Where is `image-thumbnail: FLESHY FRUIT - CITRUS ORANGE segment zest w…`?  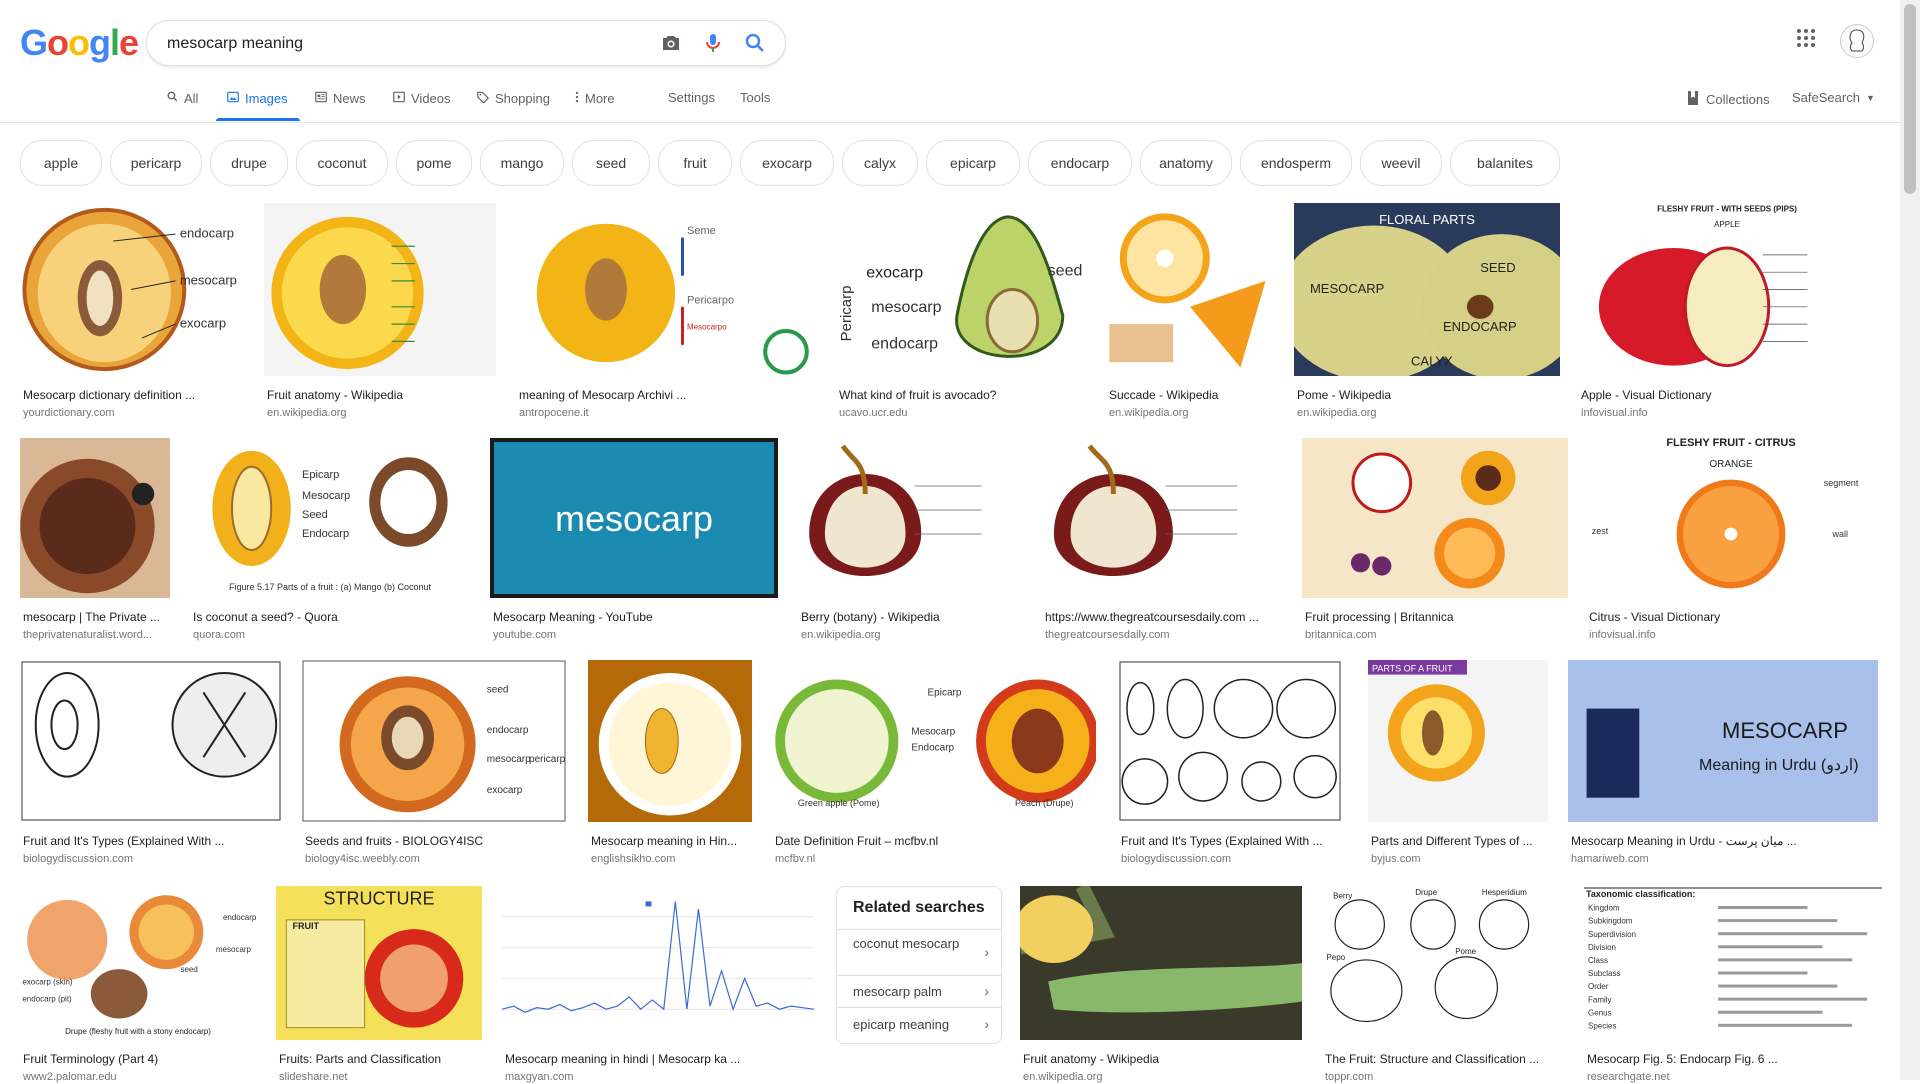
image-thumbnail: FLESHY FRUIT - CITRUS ORANGE segment zest w… is located at coordinates (1731, 518).